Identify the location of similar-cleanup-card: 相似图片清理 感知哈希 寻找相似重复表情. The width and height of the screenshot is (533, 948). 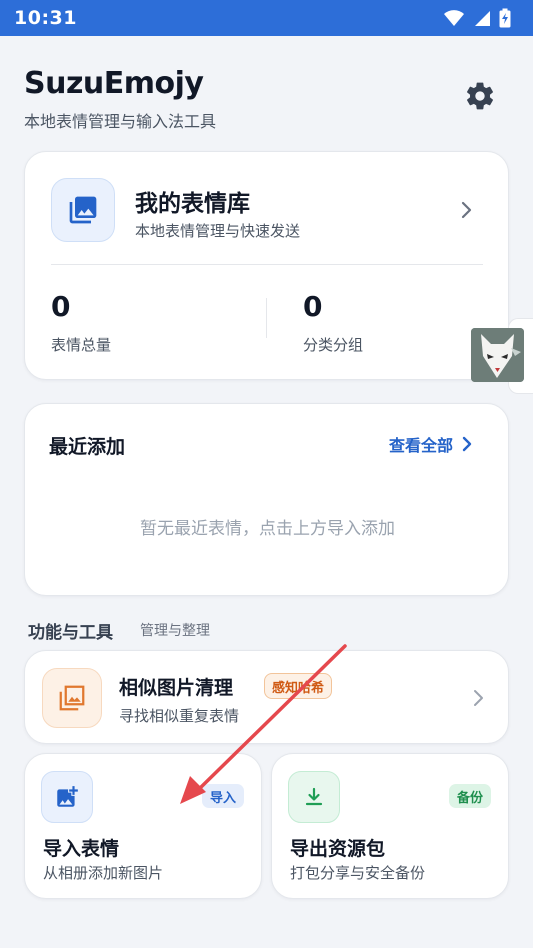
(266, 697).